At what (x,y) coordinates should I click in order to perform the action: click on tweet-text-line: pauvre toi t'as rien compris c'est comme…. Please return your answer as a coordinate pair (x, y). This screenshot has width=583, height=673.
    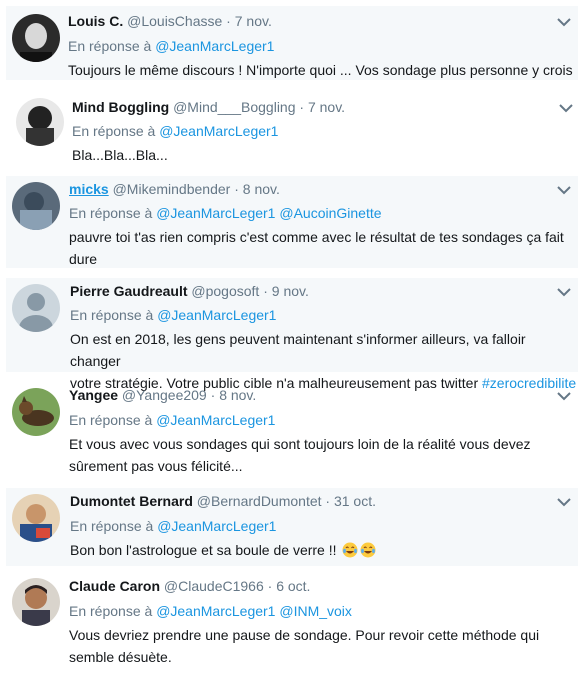
    Looking at the image, I should click on (316, 237).